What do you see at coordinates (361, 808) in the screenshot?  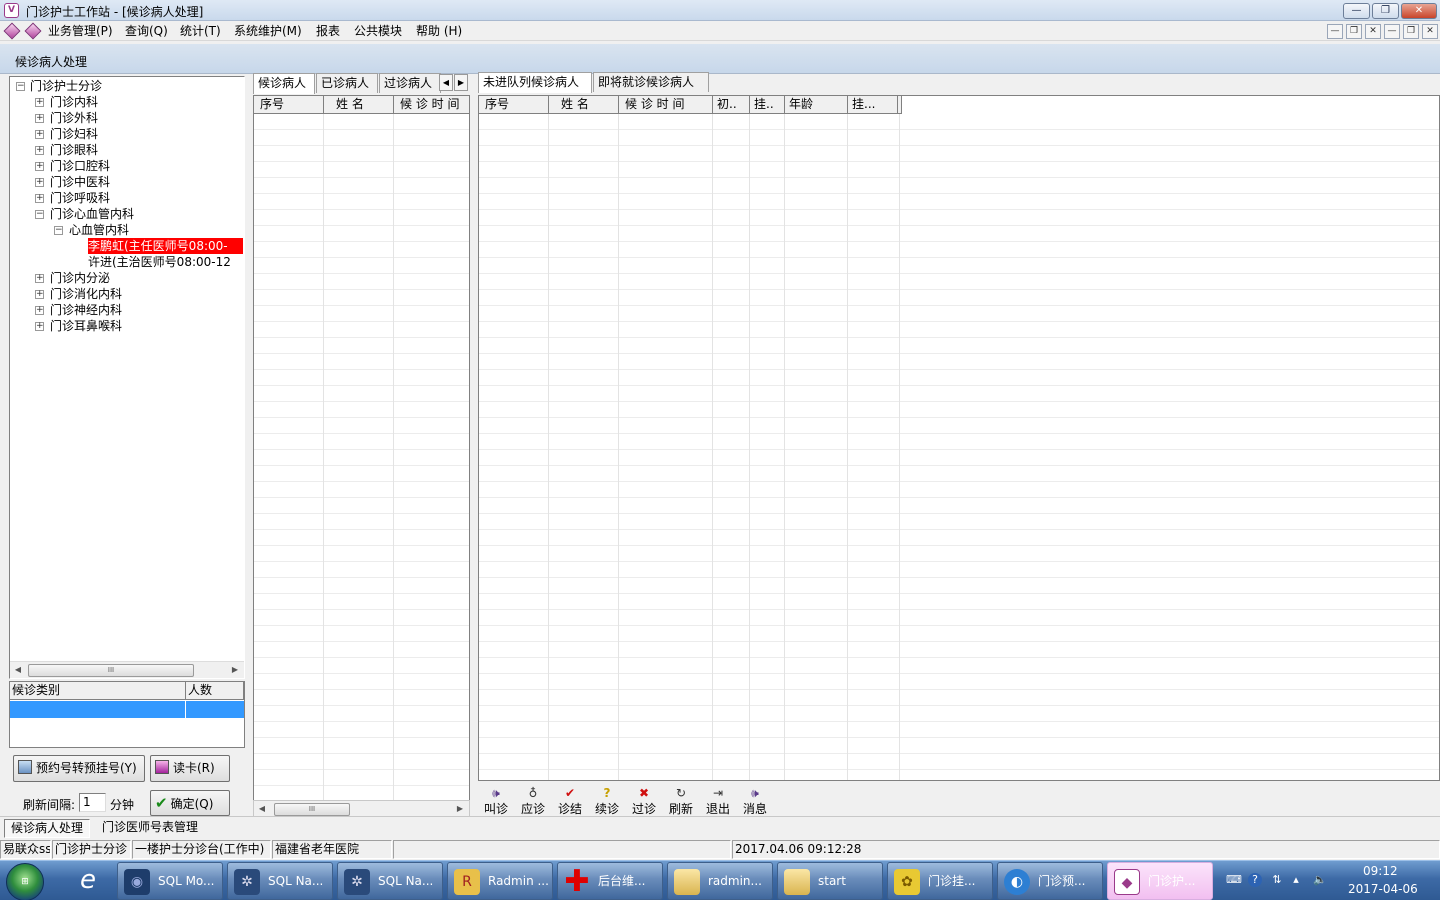 I see `middle-horizontal-scrollbar: ◀ III ▶` at bounding box center [361, 808].